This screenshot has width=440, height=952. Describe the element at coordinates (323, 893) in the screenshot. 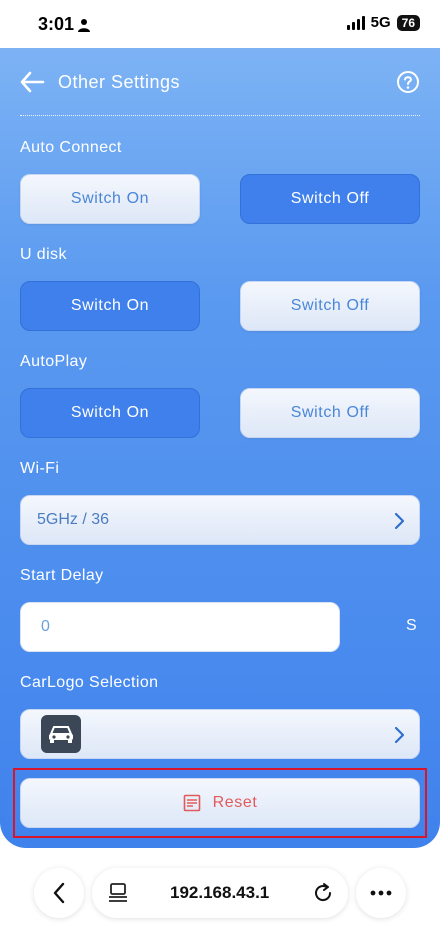

I see `reload-icon` at that location.